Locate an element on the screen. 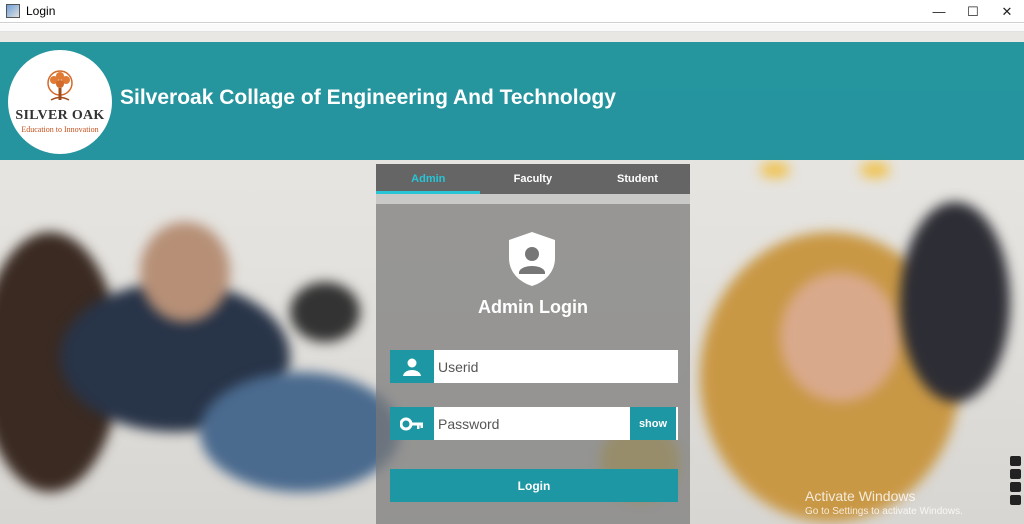 The width and height of the screenshot is (1024, 524). shield-user-icon is located at coordinates (532, 259).